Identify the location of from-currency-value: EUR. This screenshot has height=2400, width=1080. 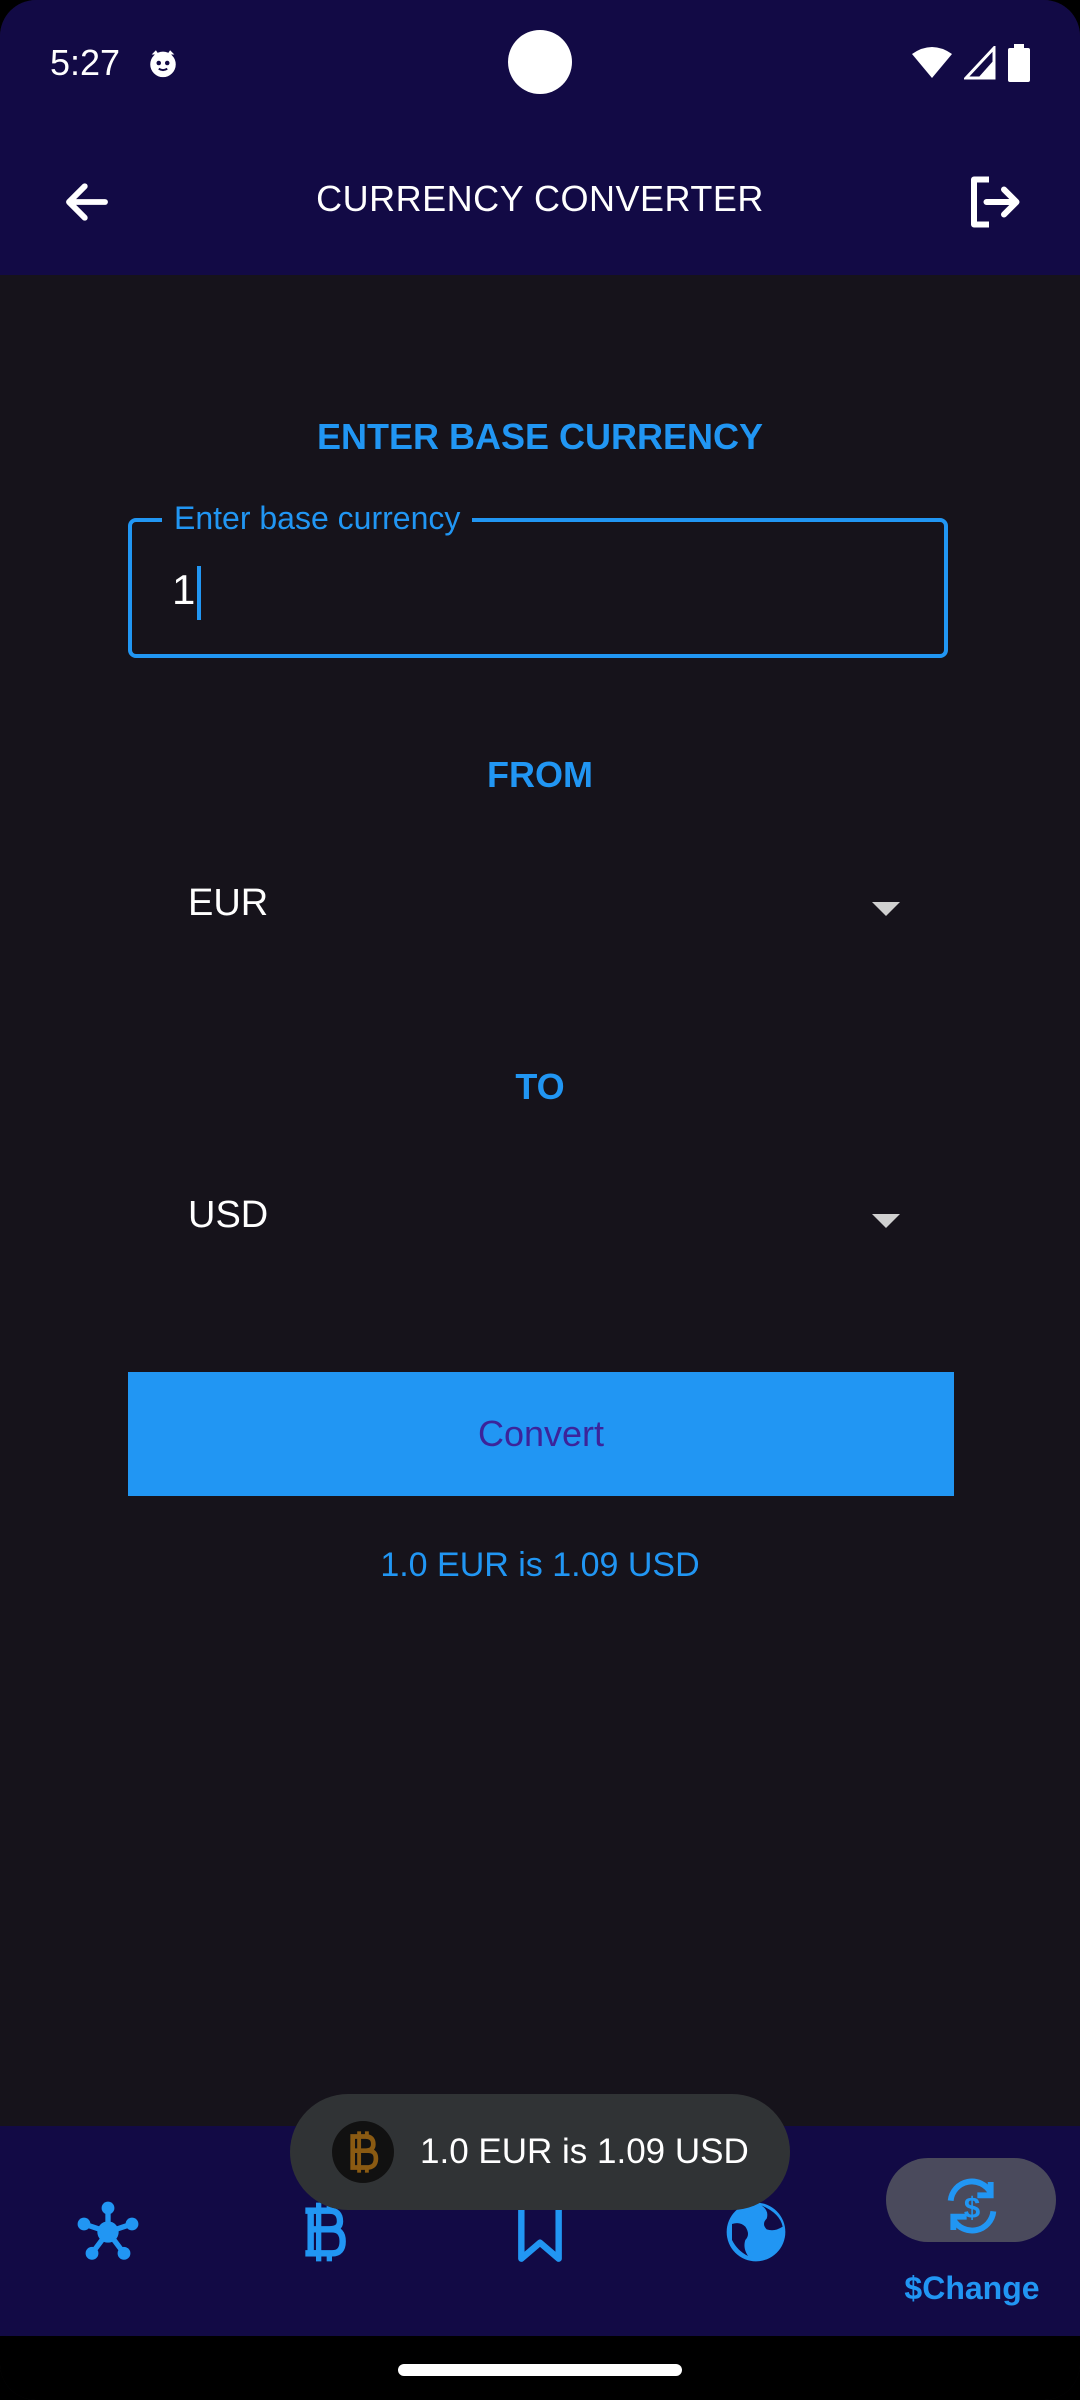
(228, 903).